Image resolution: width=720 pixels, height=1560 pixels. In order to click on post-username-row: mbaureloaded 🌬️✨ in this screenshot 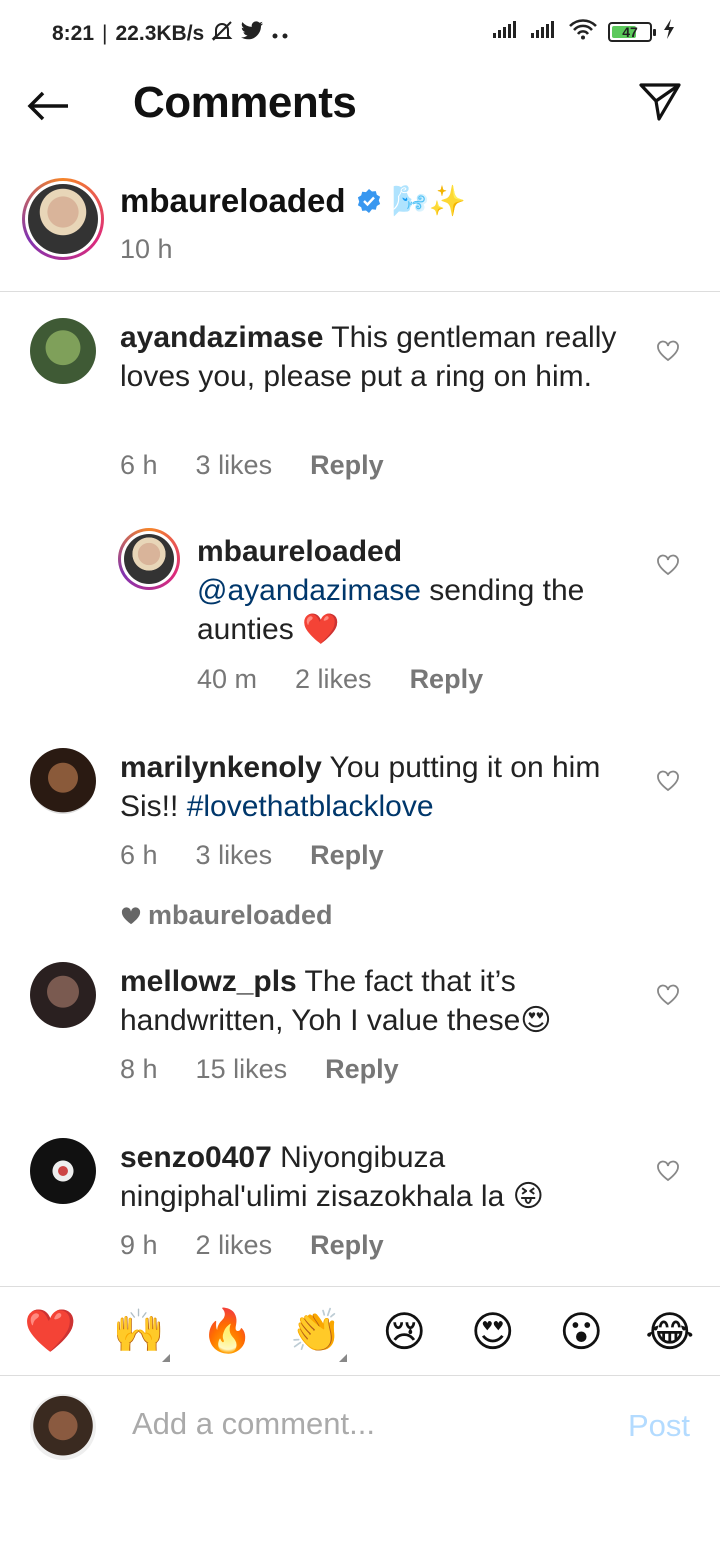, I will do `click(293, 201)`.